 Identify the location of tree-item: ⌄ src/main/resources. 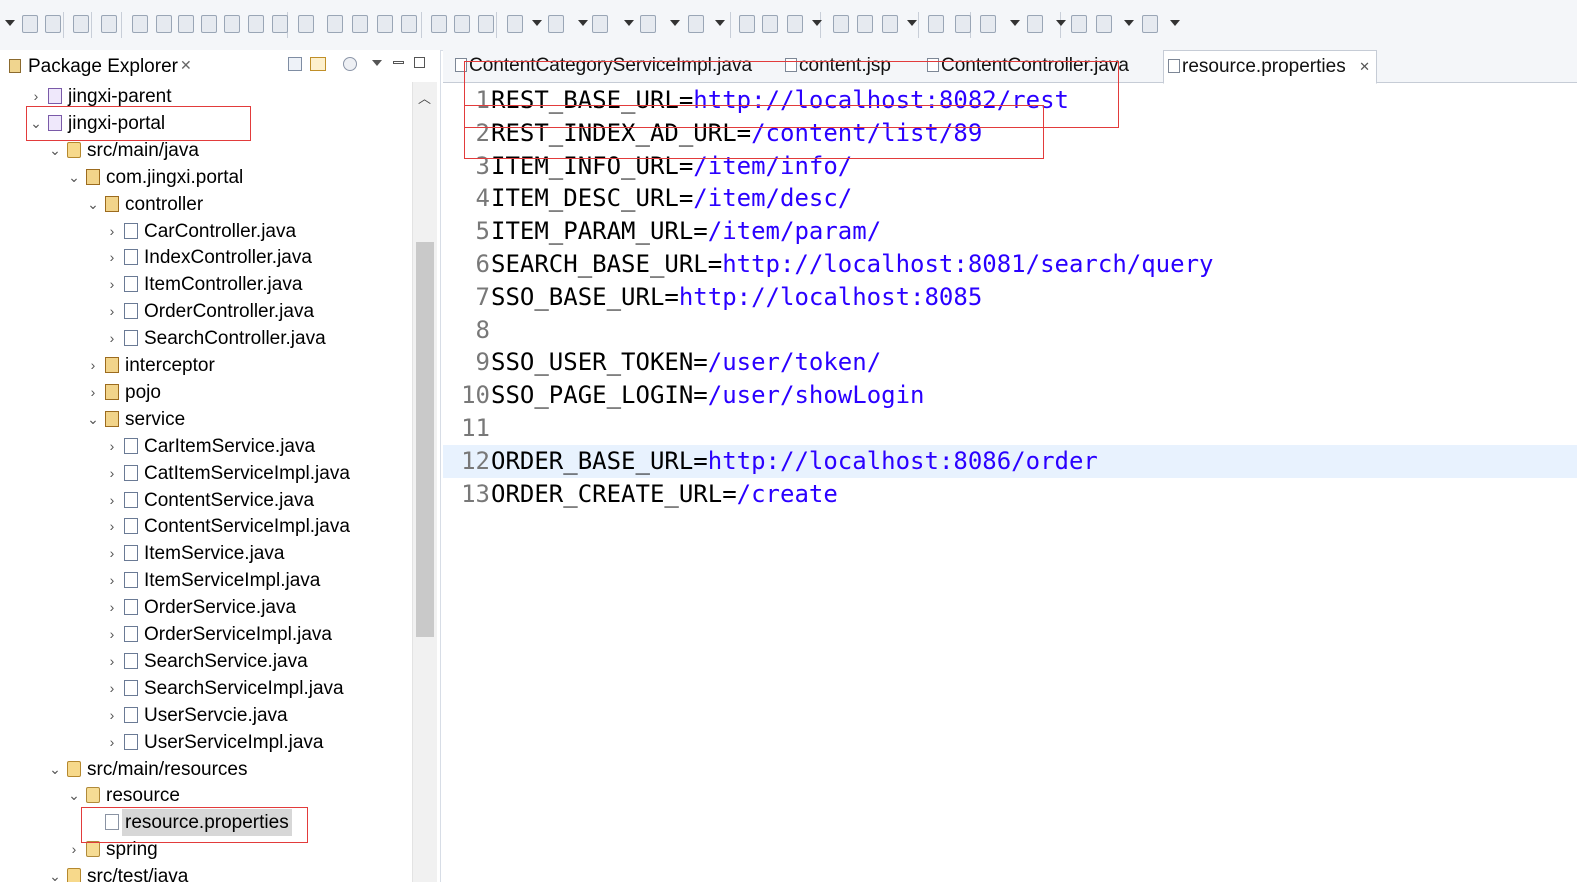
(206, 769).